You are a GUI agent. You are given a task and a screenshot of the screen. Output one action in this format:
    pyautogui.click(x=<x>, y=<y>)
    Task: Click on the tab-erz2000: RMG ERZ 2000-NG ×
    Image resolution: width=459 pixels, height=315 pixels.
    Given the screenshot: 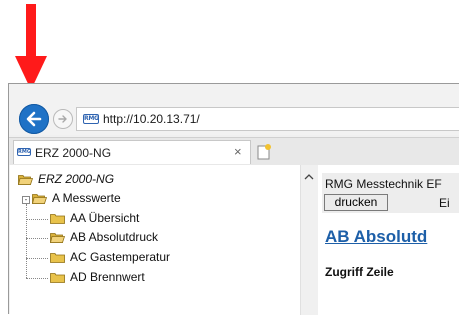 What is the action you would take?
    pyautogui.click(x=132, y=152)
    